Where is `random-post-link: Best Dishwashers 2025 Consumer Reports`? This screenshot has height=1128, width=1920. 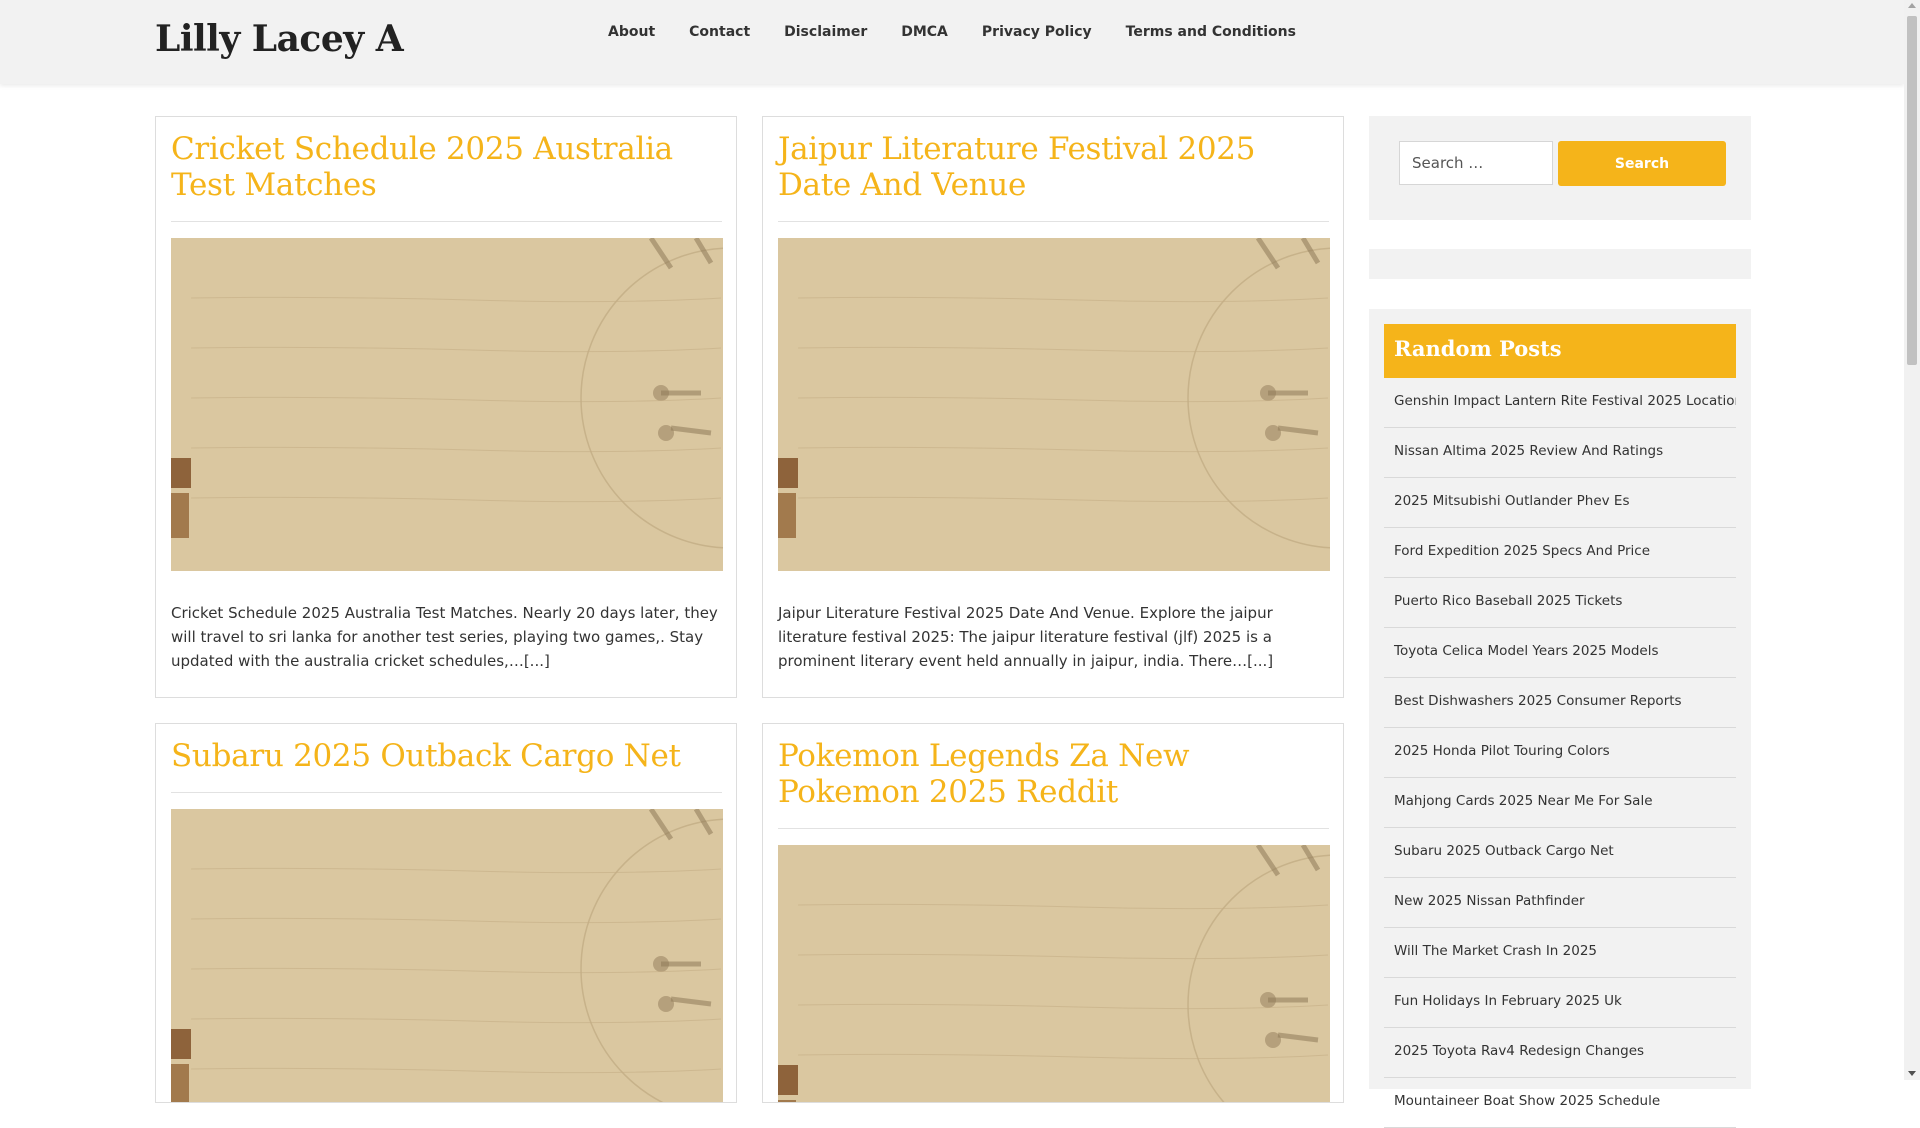 random-post-link: Best Dishwashers 2025 Consumer Reports is located at coordinates (1560, 703).